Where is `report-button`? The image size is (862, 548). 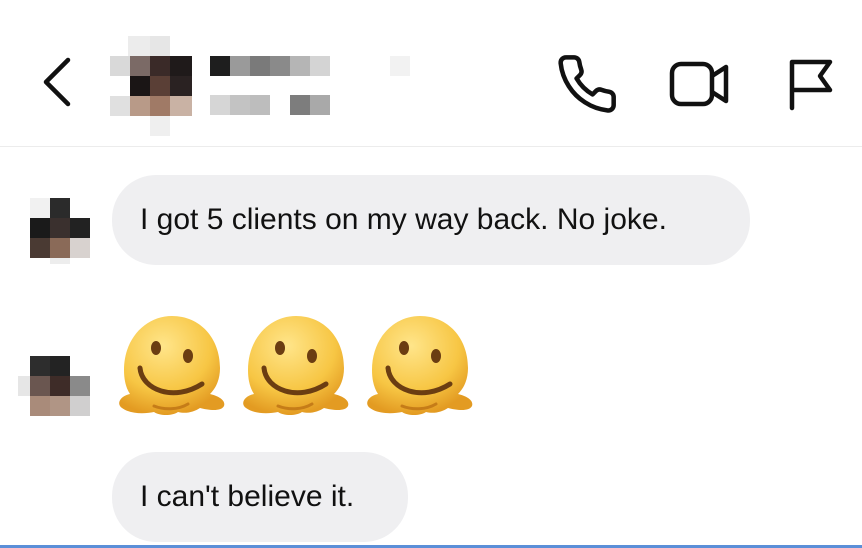 report-button is located at coordinates (810, 84).